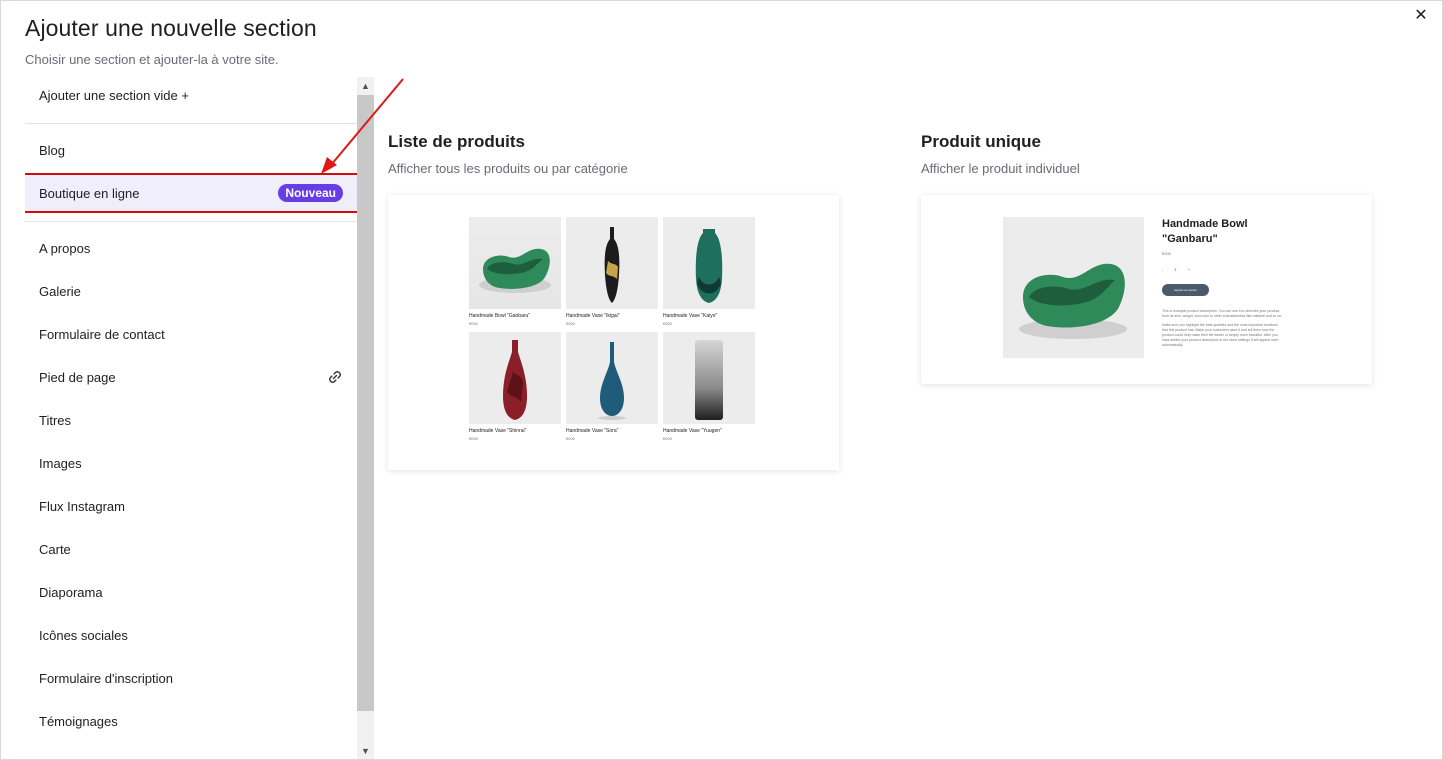 The image size is (1443, 760). What do you see at coordinates (78, 721) in the screenshot?
I see `sidebar-item-label: Témoignages` at bounding box center [78, 721].